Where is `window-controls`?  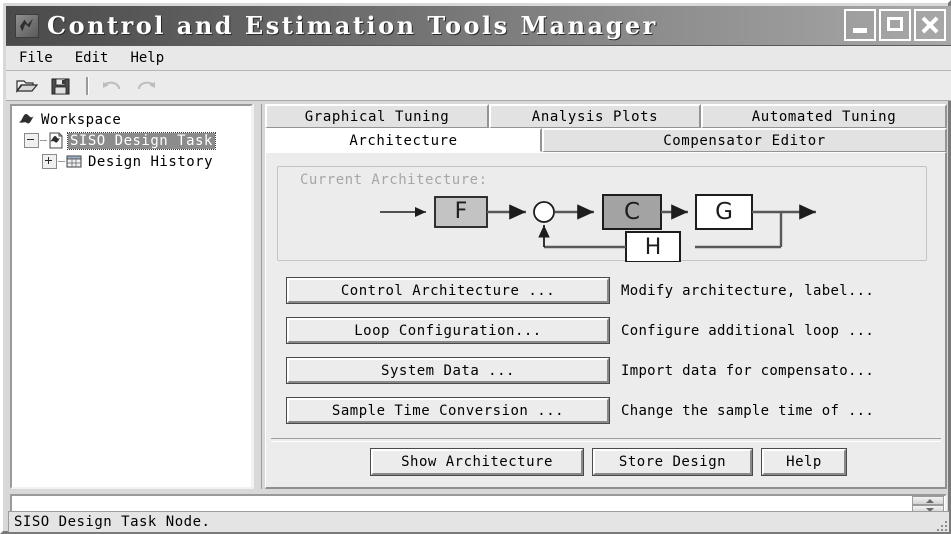
window-controls is located at coordinates (895, 25).